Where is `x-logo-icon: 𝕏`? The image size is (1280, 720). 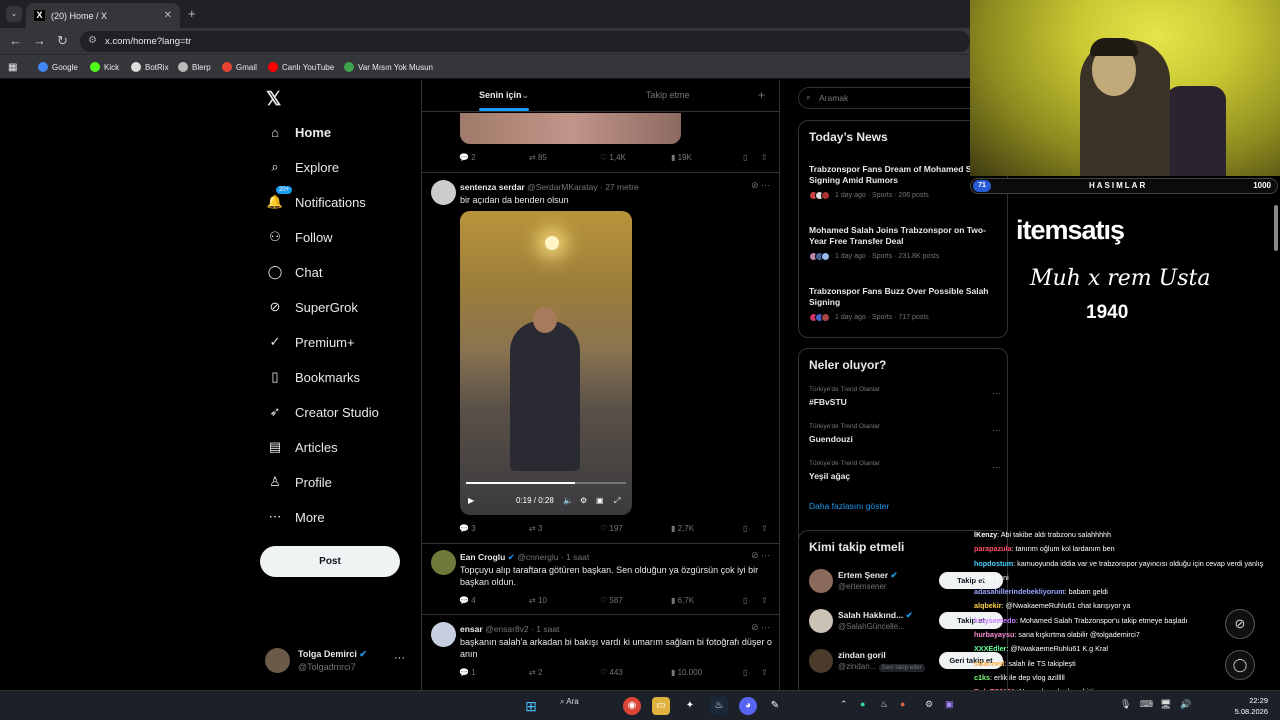 x-logo-icon: 𝕏 is located at coordinates (273, 99).